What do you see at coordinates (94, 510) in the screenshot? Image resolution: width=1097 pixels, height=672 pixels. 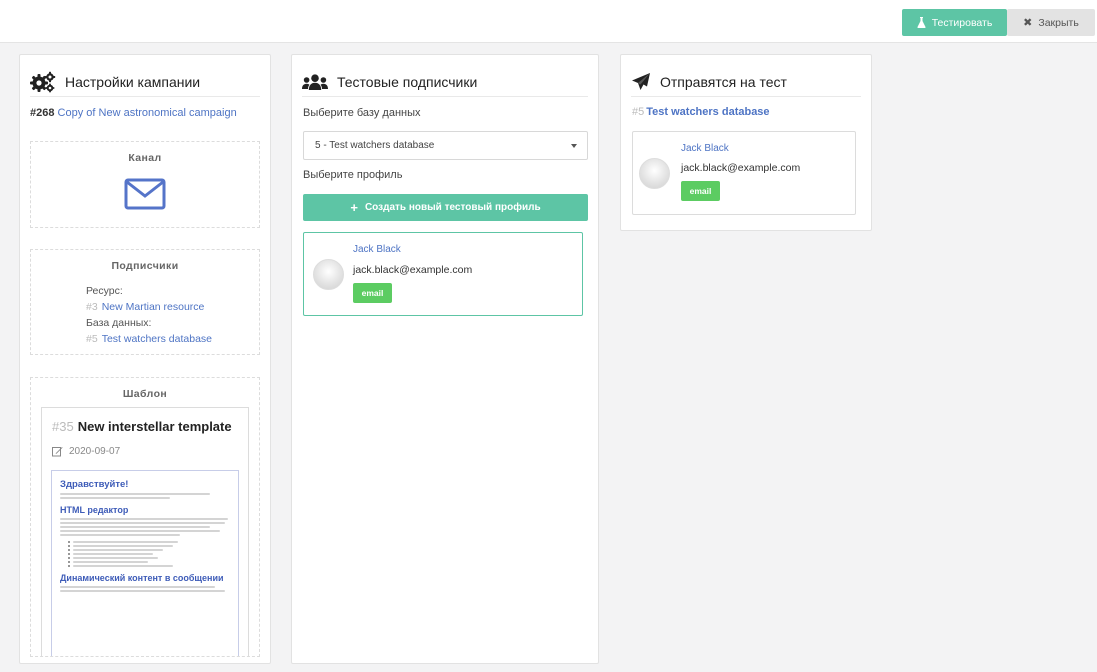 I see `preview-heading-editor: HTML редактор` at bounding box center [94, 510].